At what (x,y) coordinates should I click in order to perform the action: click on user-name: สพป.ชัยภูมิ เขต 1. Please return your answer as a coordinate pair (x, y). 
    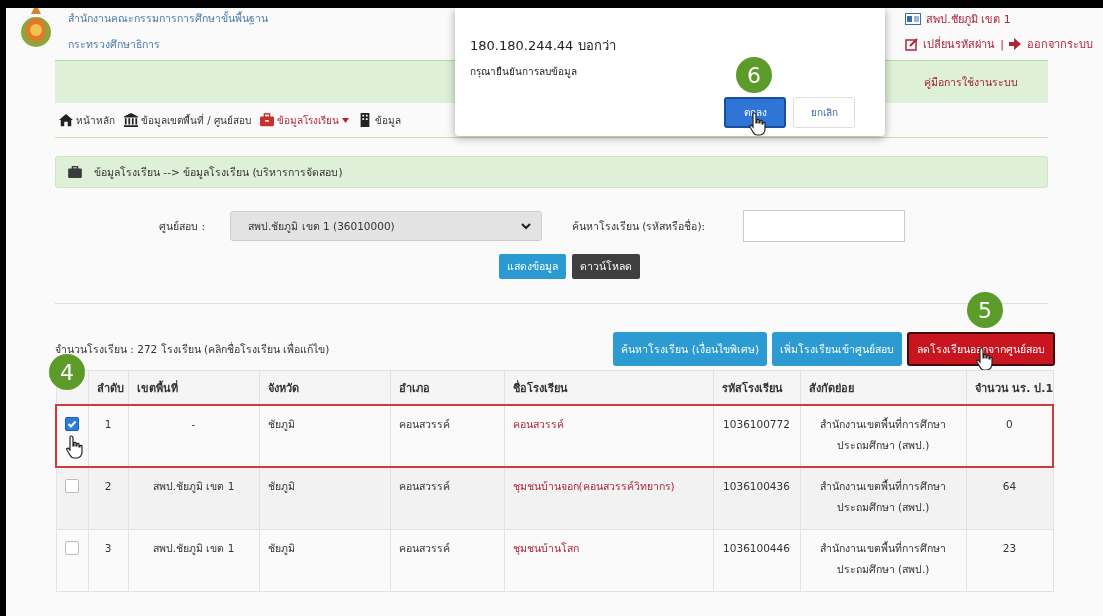
    Looking at the image, I should click on (968, 20).